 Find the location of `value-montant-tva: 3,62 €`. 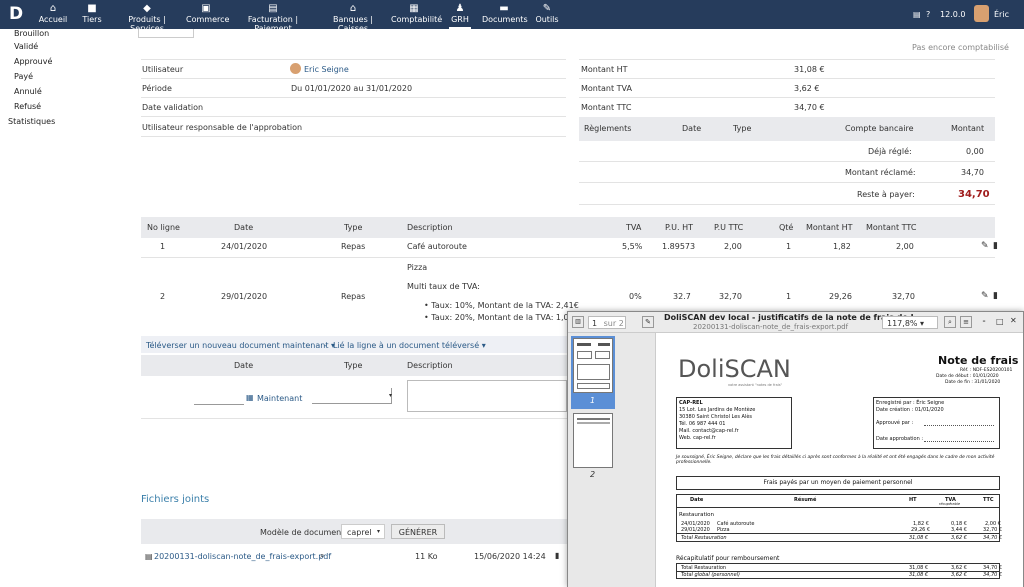

value-montant-tva: 3,62 € is located at coordinates (807, 88).